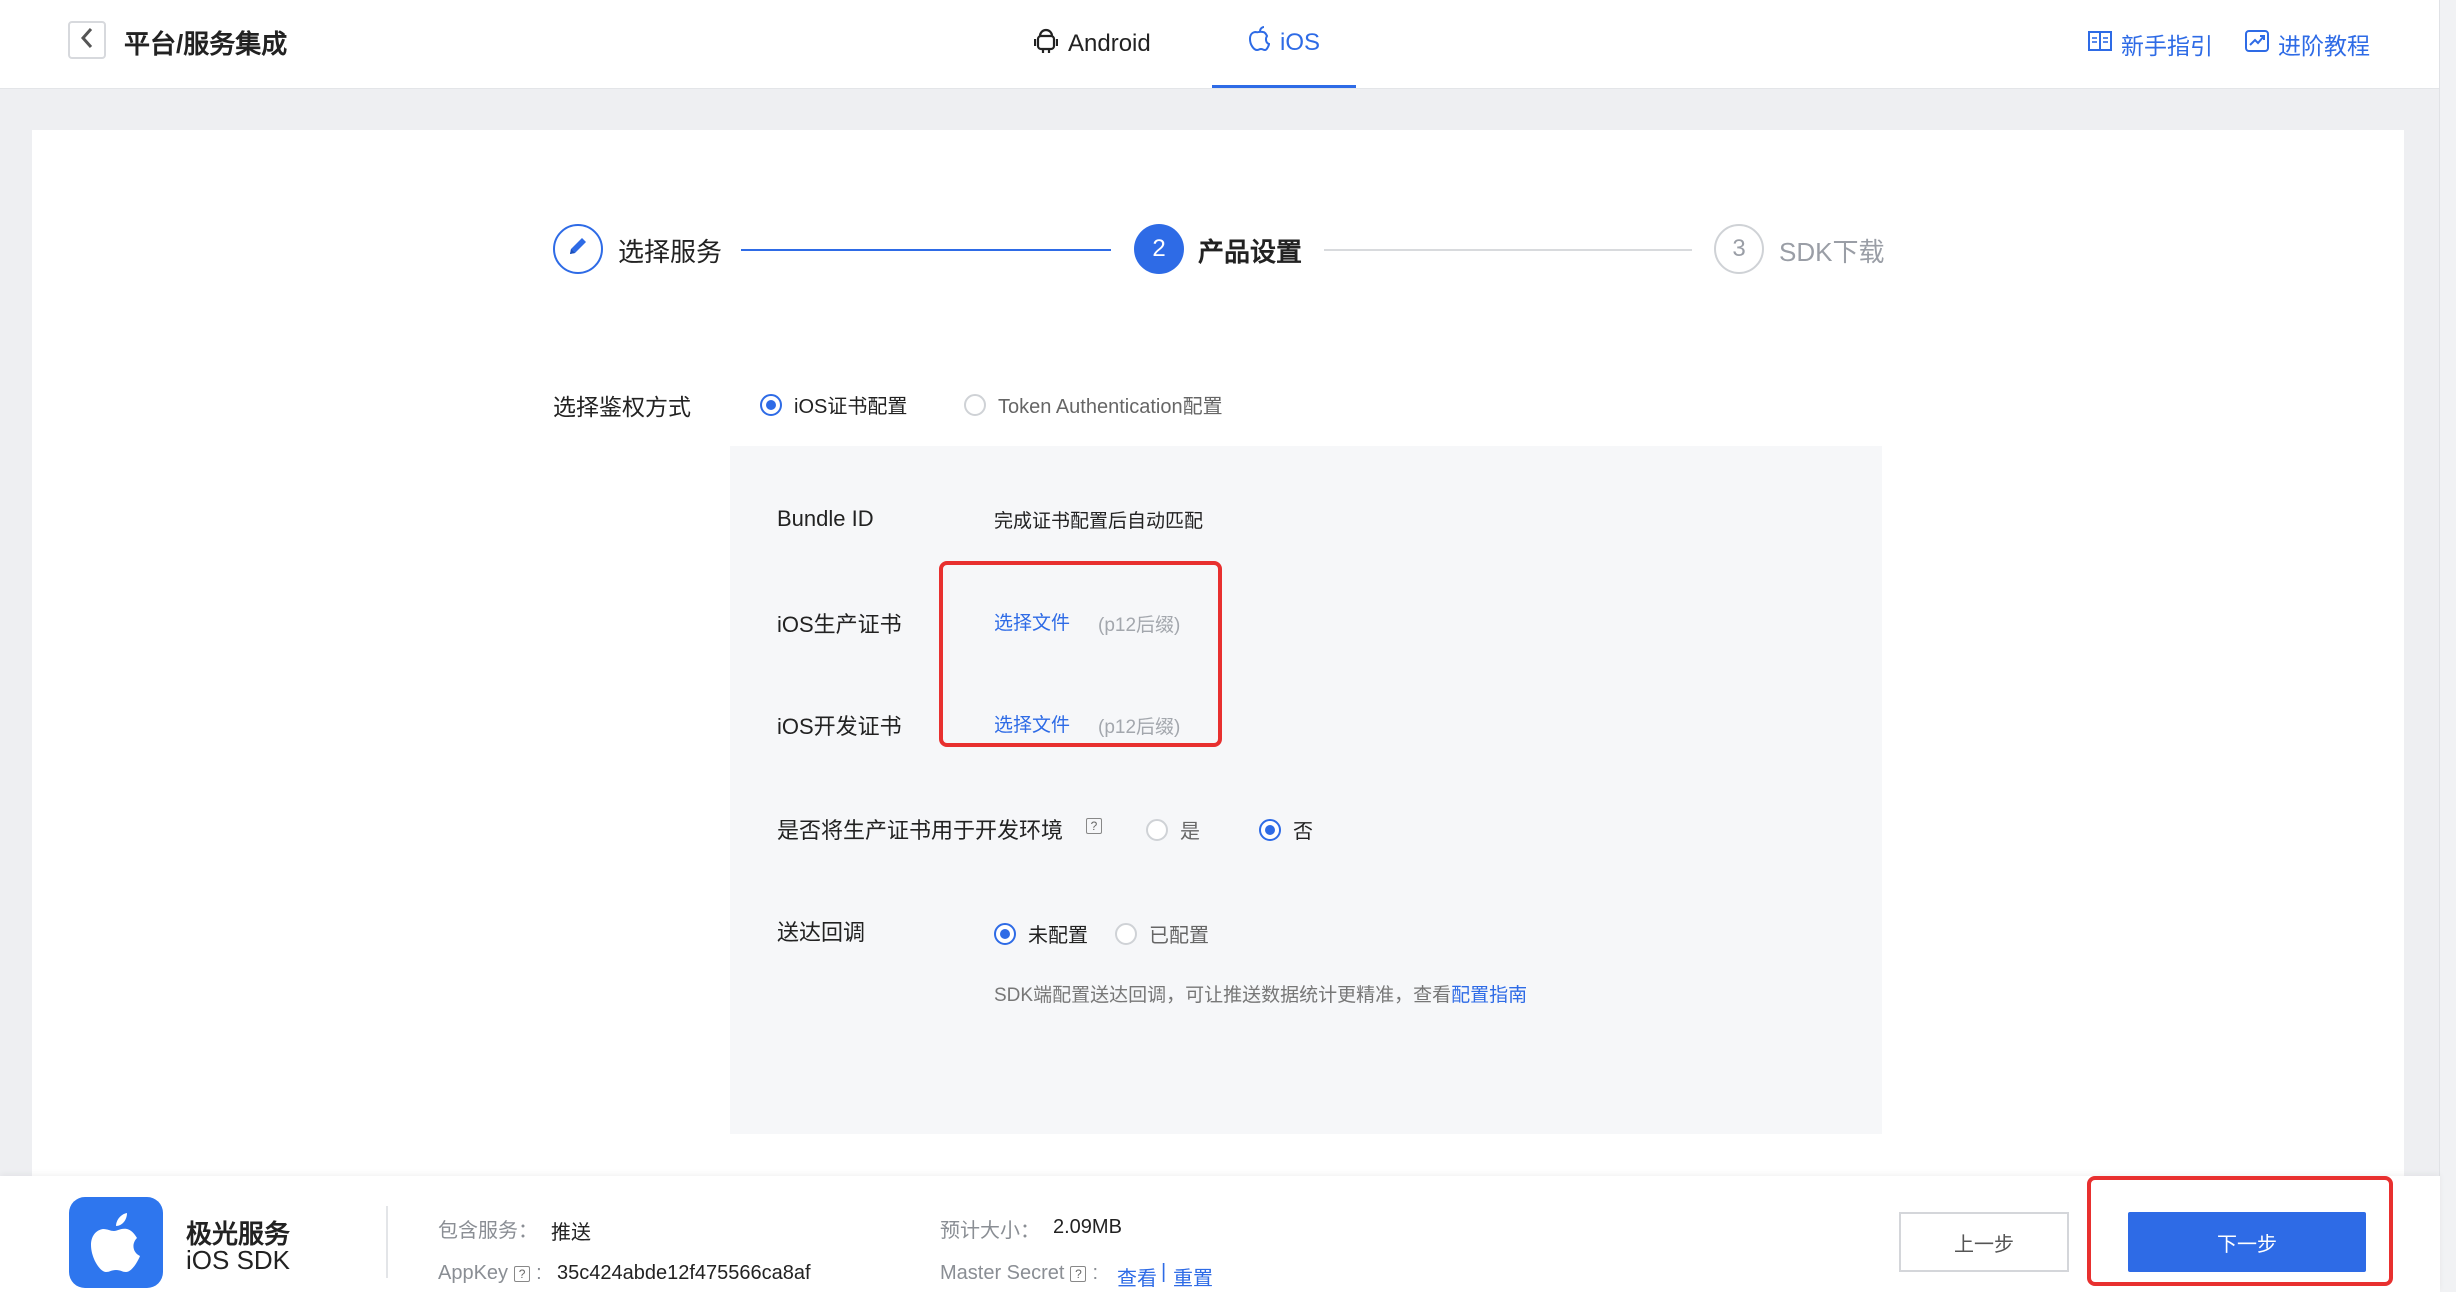 The height and width of the screenshot is (1292, 2456). I want to click on radio-callback-unconfigured-label: 未配置, so click(1058, 936).